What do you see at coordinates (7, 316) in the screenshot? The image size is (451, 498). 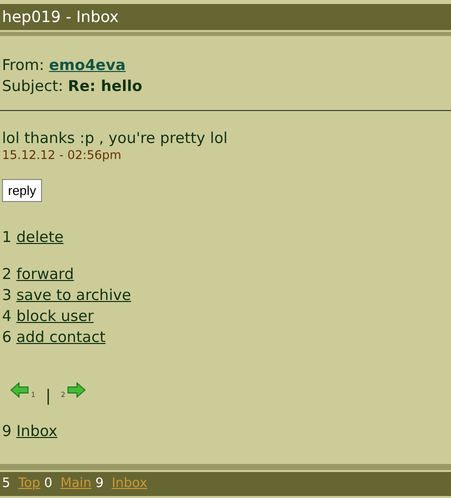 I see `access-key: 4` at bounding box center [7, 316].